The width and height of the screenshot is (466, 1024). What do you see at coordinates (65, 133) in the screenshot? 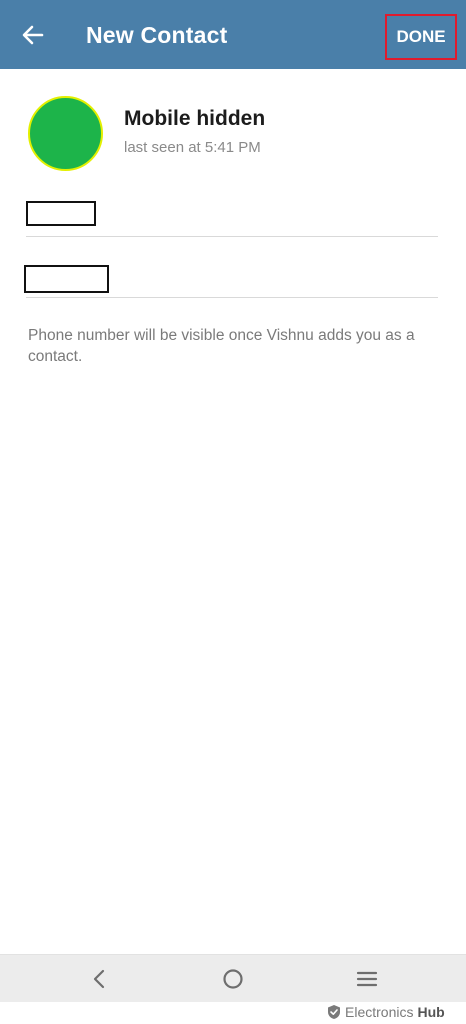
I see `avatar` at bounding box center [65, 133].